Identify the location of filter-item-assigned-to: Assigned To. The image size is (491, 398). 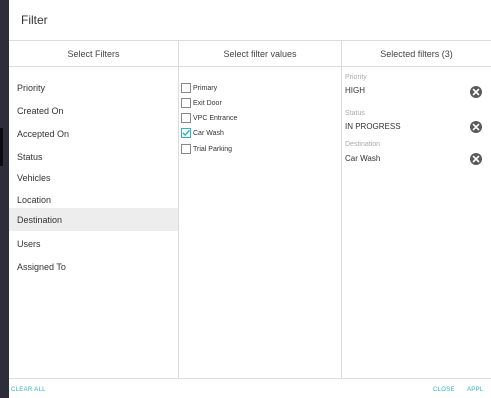
(93, 266).